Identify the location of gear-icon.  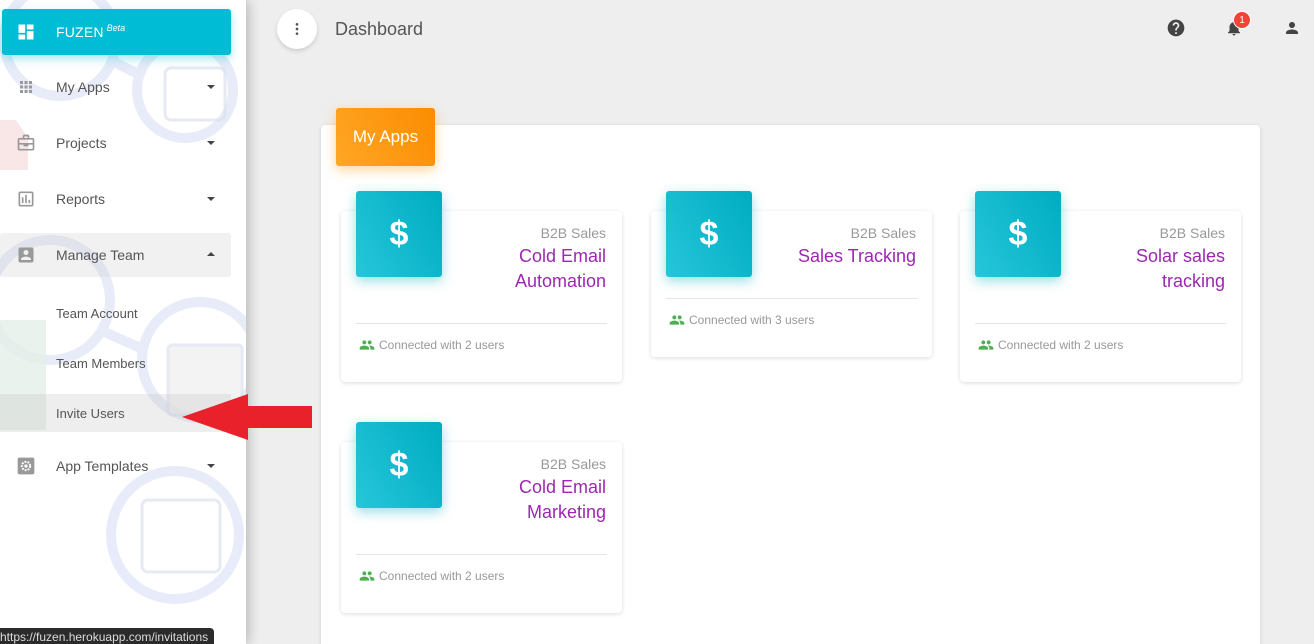
(26, 466).